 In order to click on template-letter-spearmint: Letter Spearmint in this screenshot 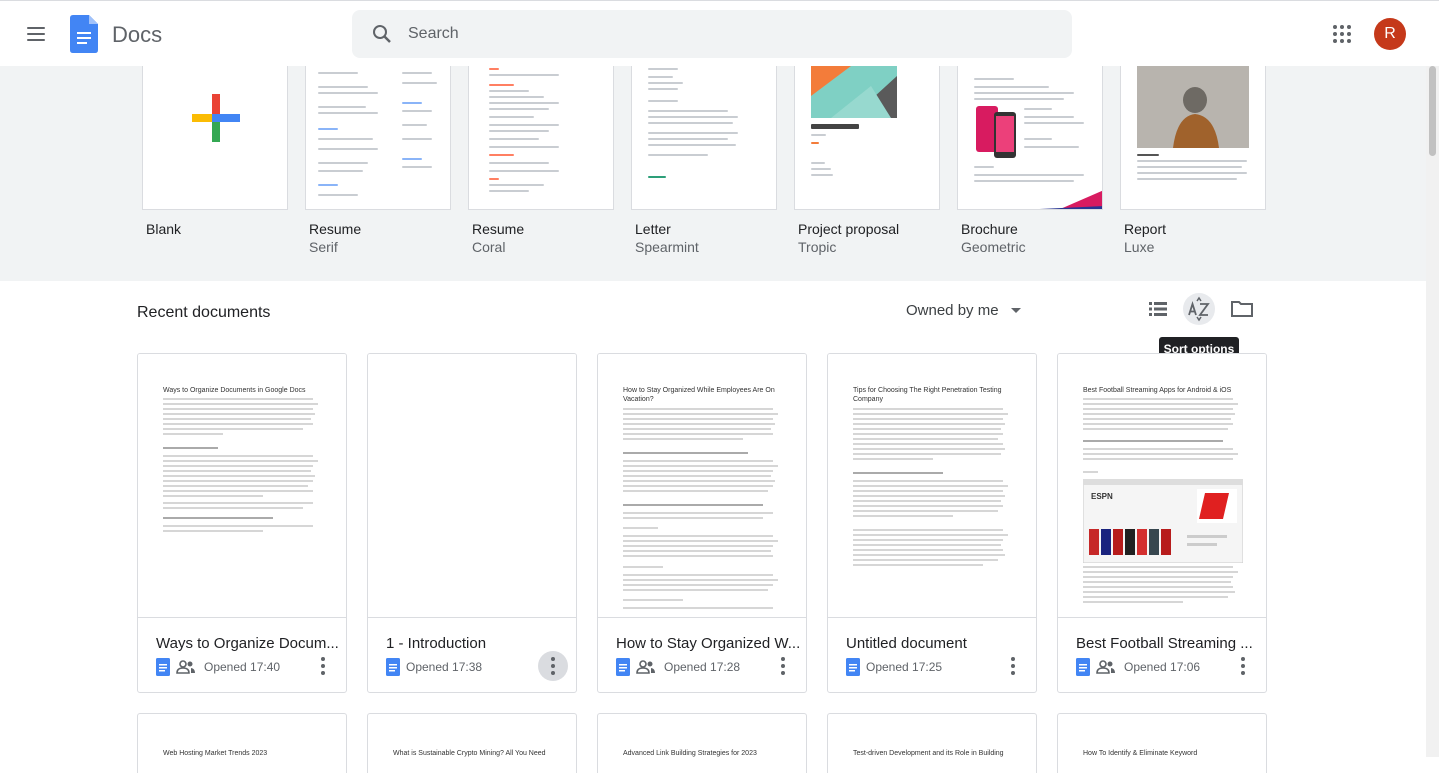, I will do `click(704, 160)`.